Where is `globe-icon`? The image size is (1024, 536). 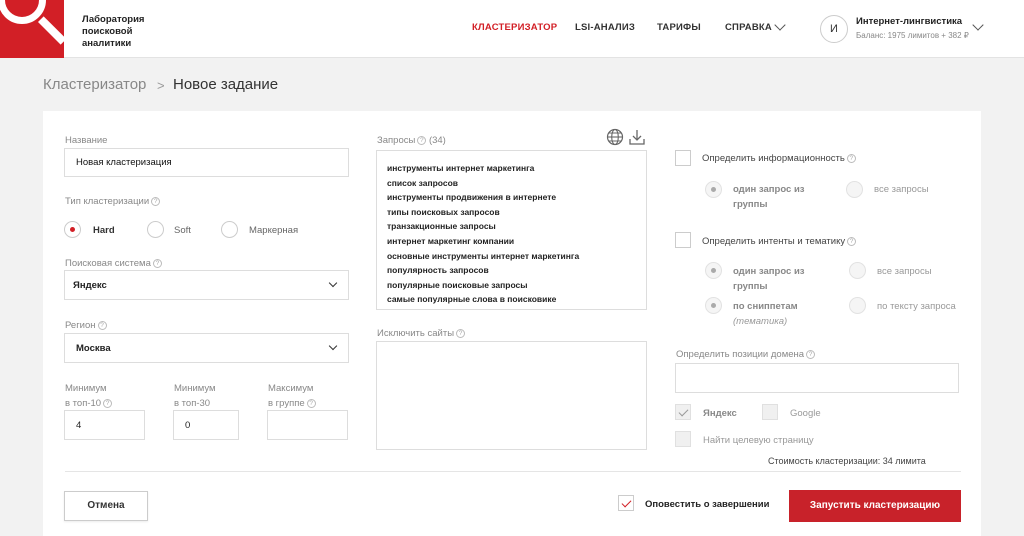 globe-icon is located at coordinates (615, 137).